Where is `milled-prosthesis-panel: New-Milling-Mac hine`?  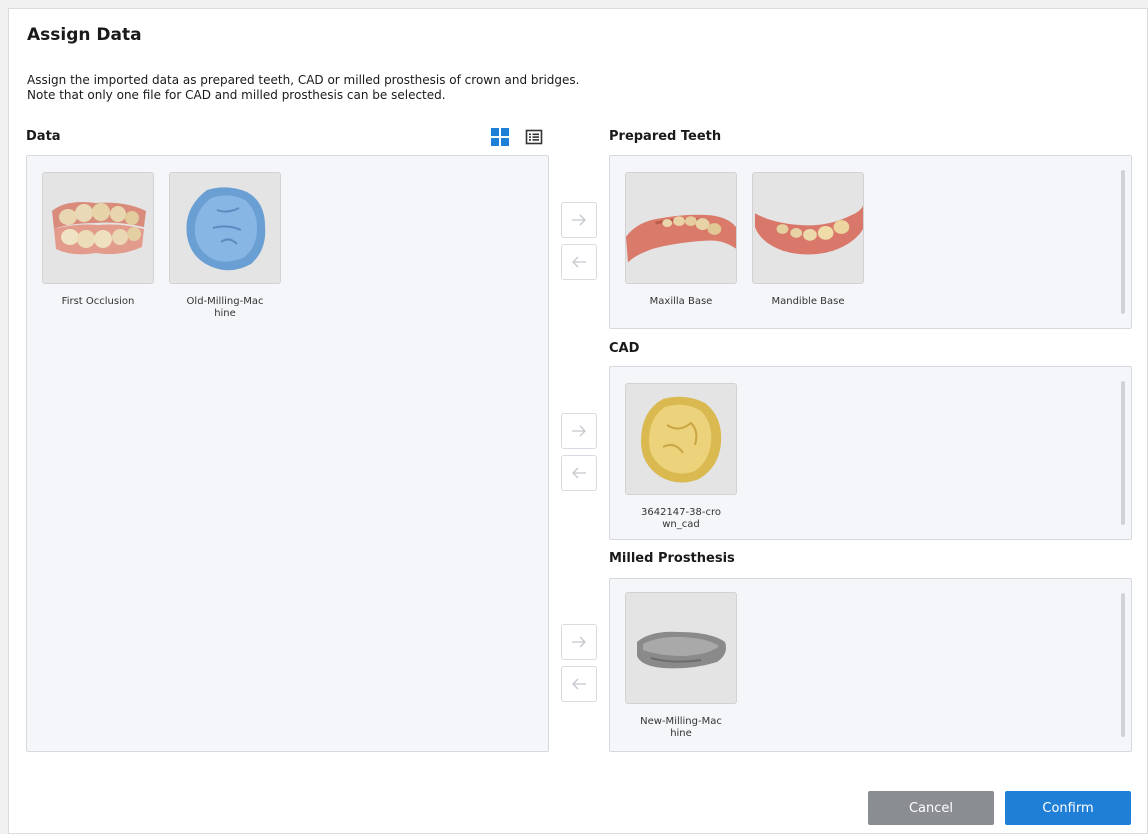 milled-prosthesis-panel: New-Milling-Mac hine is located at coordinates (870, 665).